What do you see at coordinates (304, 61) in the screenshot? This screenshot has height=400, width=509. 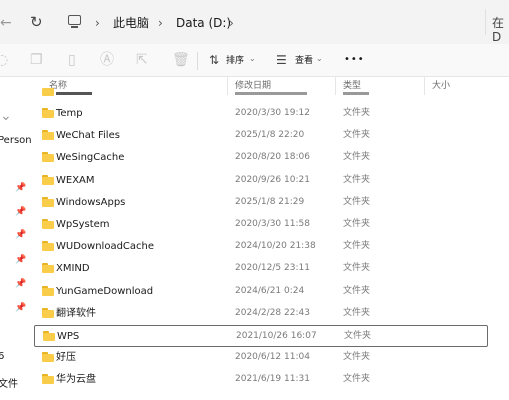 I see `view-label: 查看` at bounding box center [304, 61].